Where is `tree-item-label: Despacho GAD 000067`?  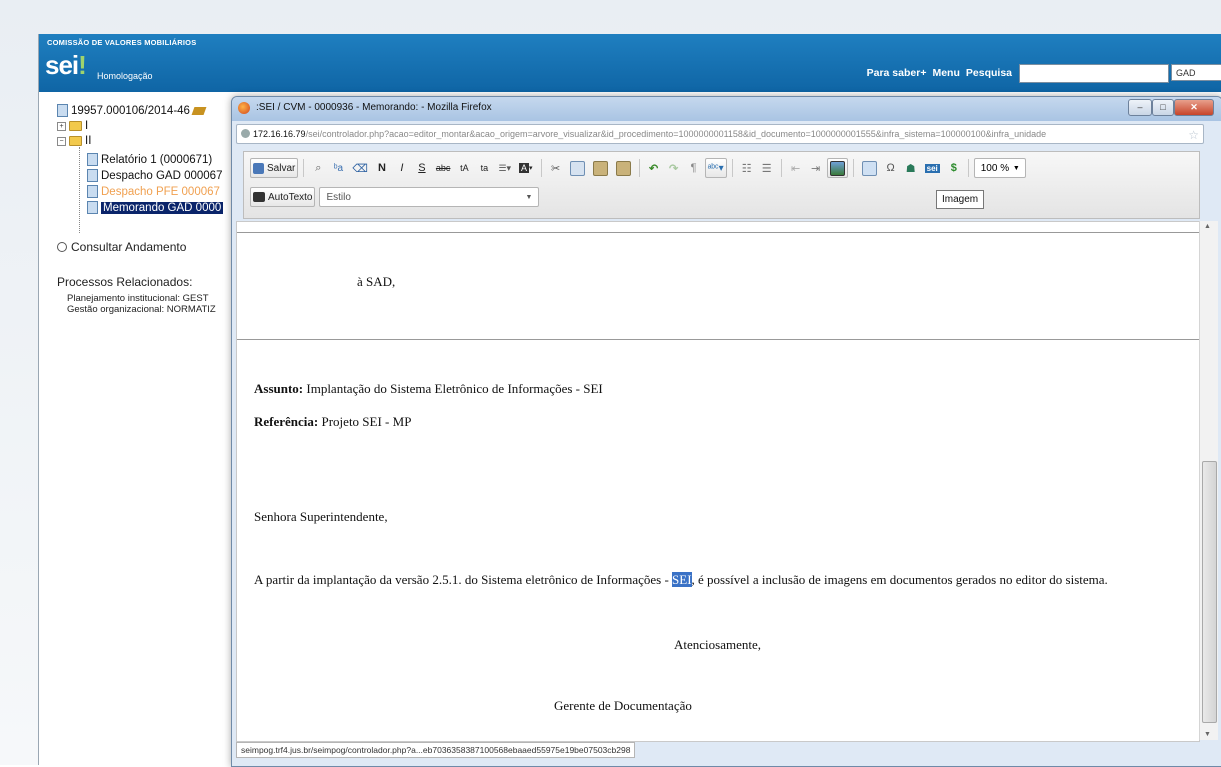 tree-item-label: Despacho GAD 000067 is located at coordinates (161, 176).